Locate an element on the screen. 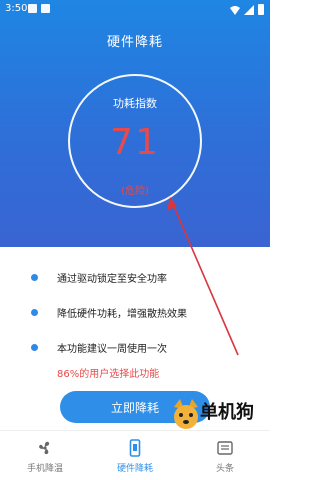 The width and height of the screenshot is (320, 480). gauge-value: 71 is located at coordinates (135, 142).